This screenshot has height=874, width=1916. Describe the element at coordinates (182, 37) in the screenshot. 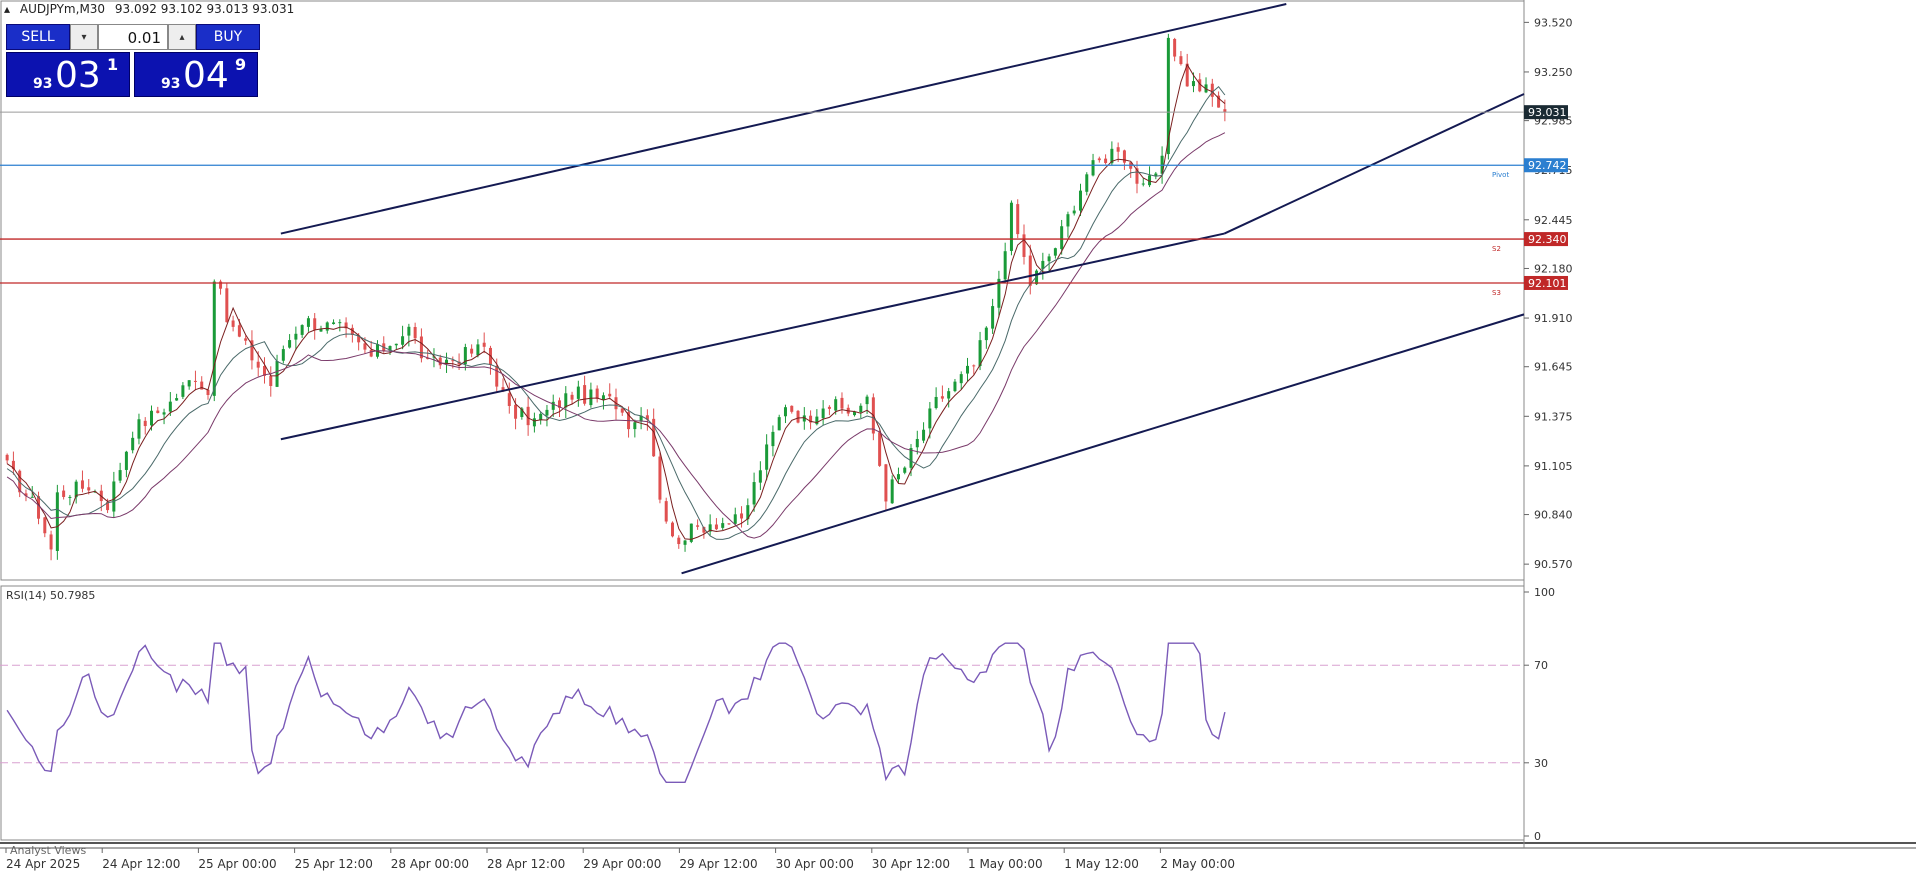

I see `lot-increase-icon: ▴` at that location.